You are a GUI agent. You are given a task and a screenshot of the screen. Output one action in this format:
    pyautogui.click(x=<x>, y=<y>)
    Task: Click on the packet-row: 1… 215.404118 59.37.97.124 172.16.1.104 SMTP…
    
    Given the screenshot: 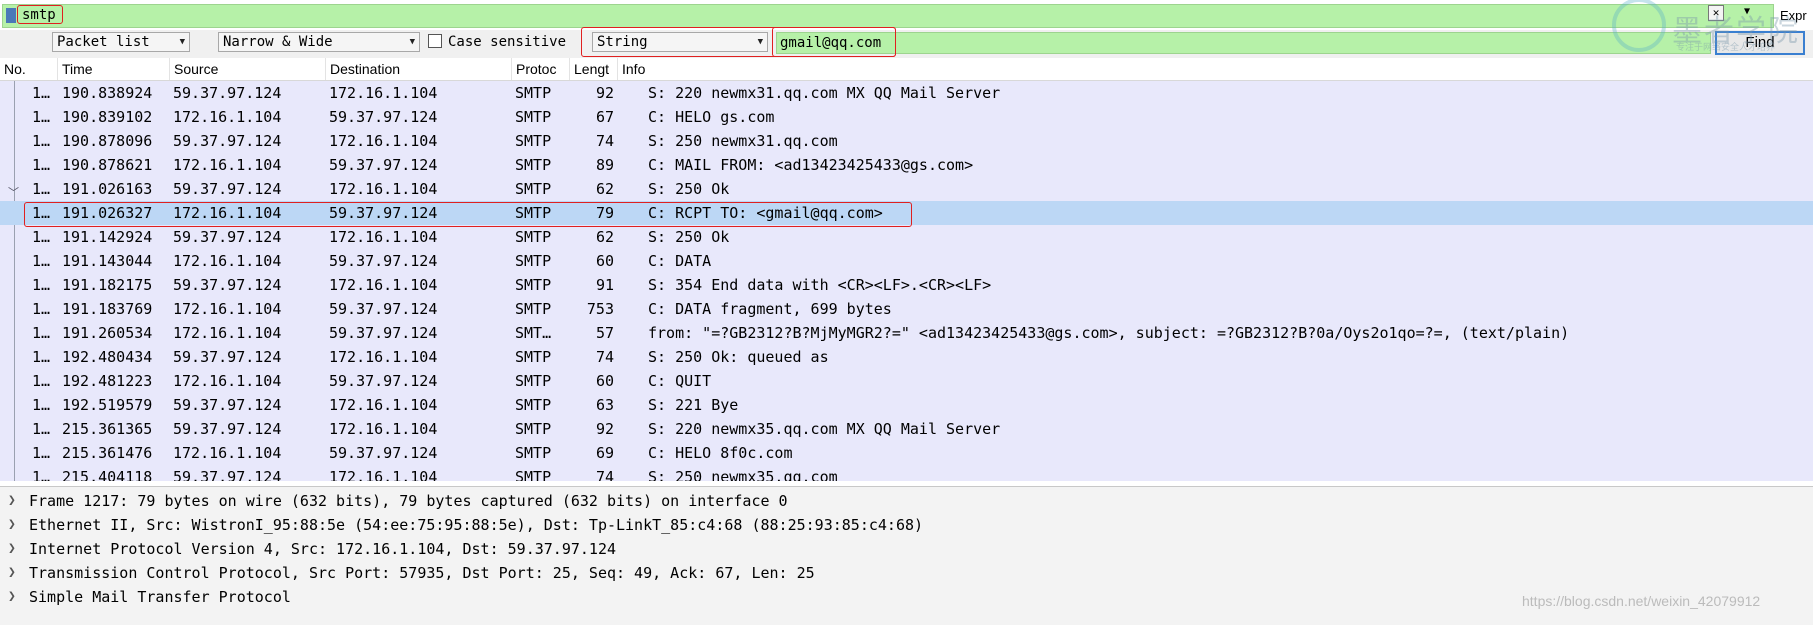 What is the action you would take?
    pyautogui.click(x=906, y=473)
    